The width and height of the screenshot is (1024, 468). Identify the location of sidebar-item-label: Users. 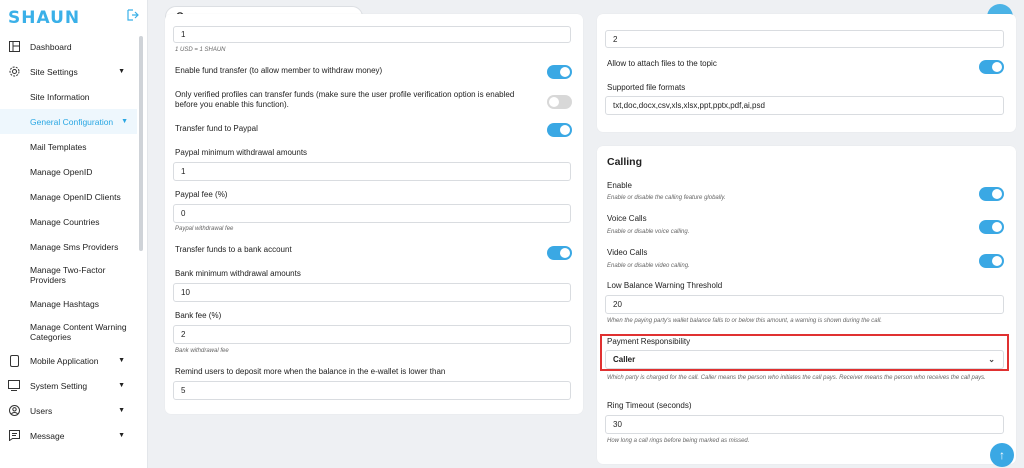
(41, 410).